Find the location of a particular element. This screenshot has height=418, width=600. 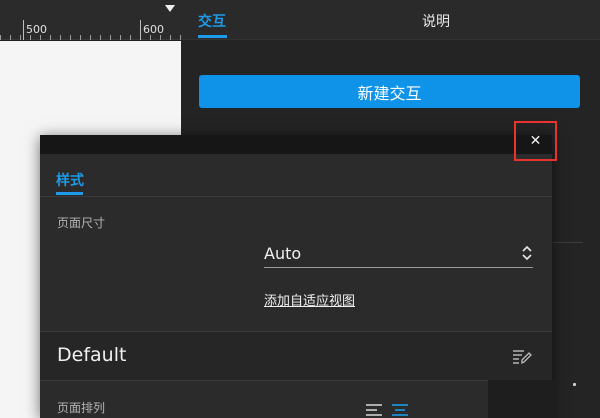

new-interaction-button: 新建交互 is located at coordinates (389, 91).